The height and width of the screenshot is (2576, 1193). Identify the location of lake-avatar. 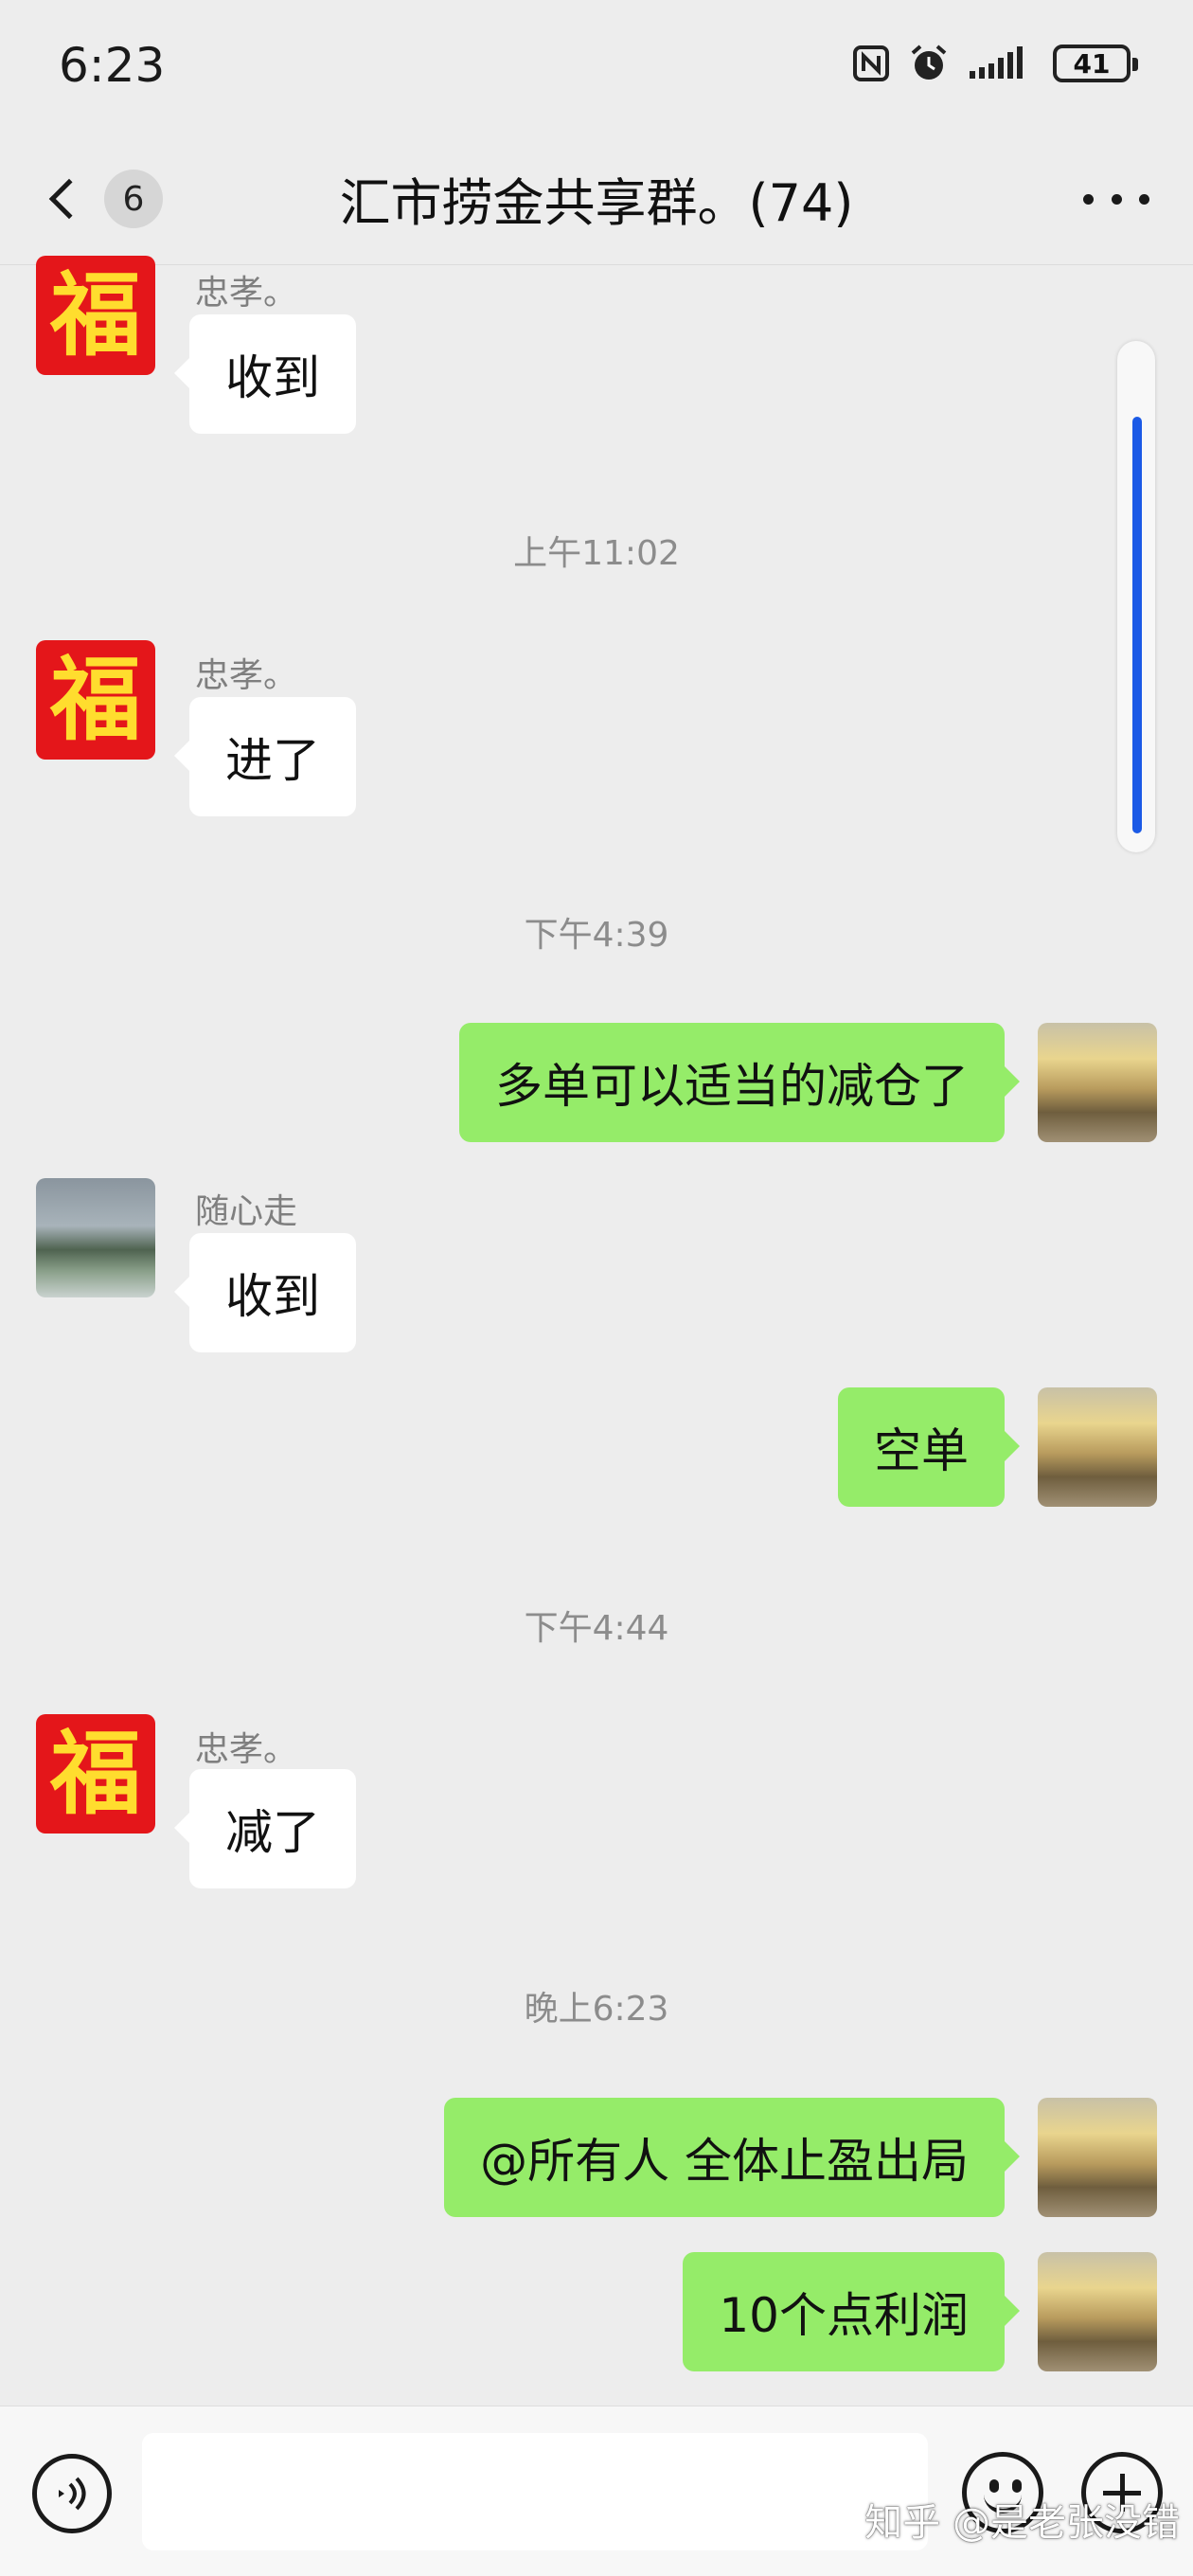
(95, 1237).